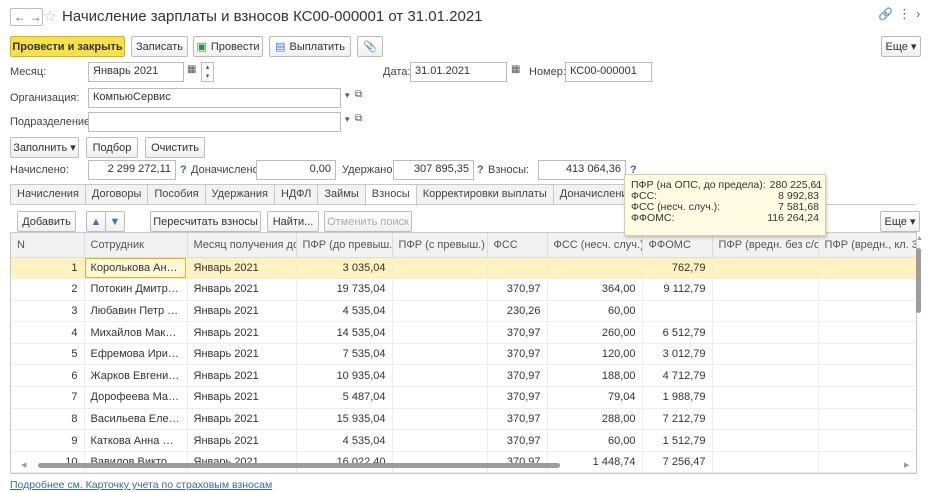  Describe the element at coordinates (207, 72) in the screenshot. I see `month-spin-button: ▴ ▾` at that location.